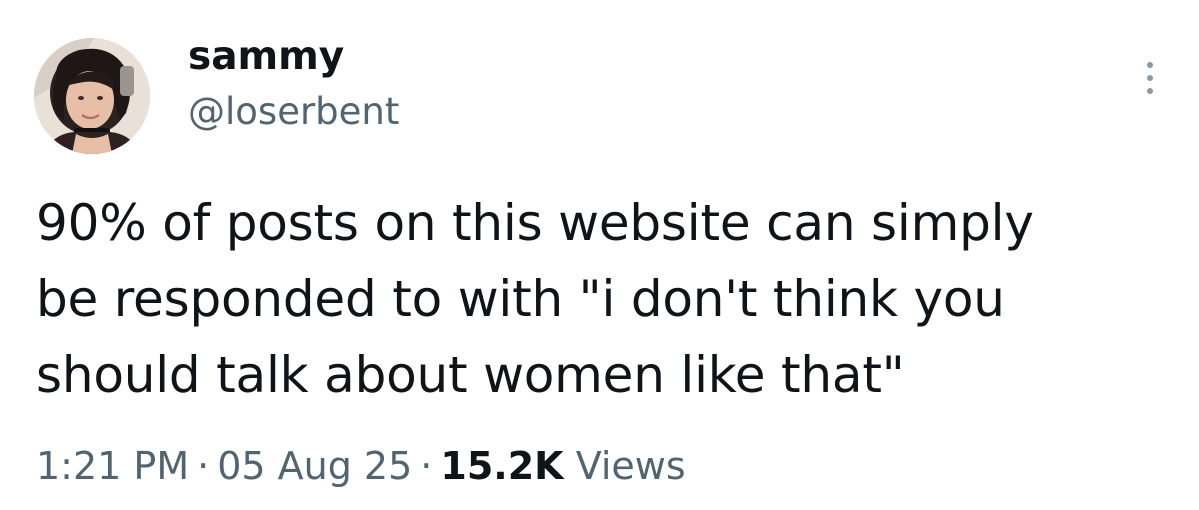 The height and width of the screenshot is (510, 1199). What do you see at coordinates (314, 466) in the screenshot?
I see `tweet-date: 05 Aug 25` at bounding box center [314, 466].